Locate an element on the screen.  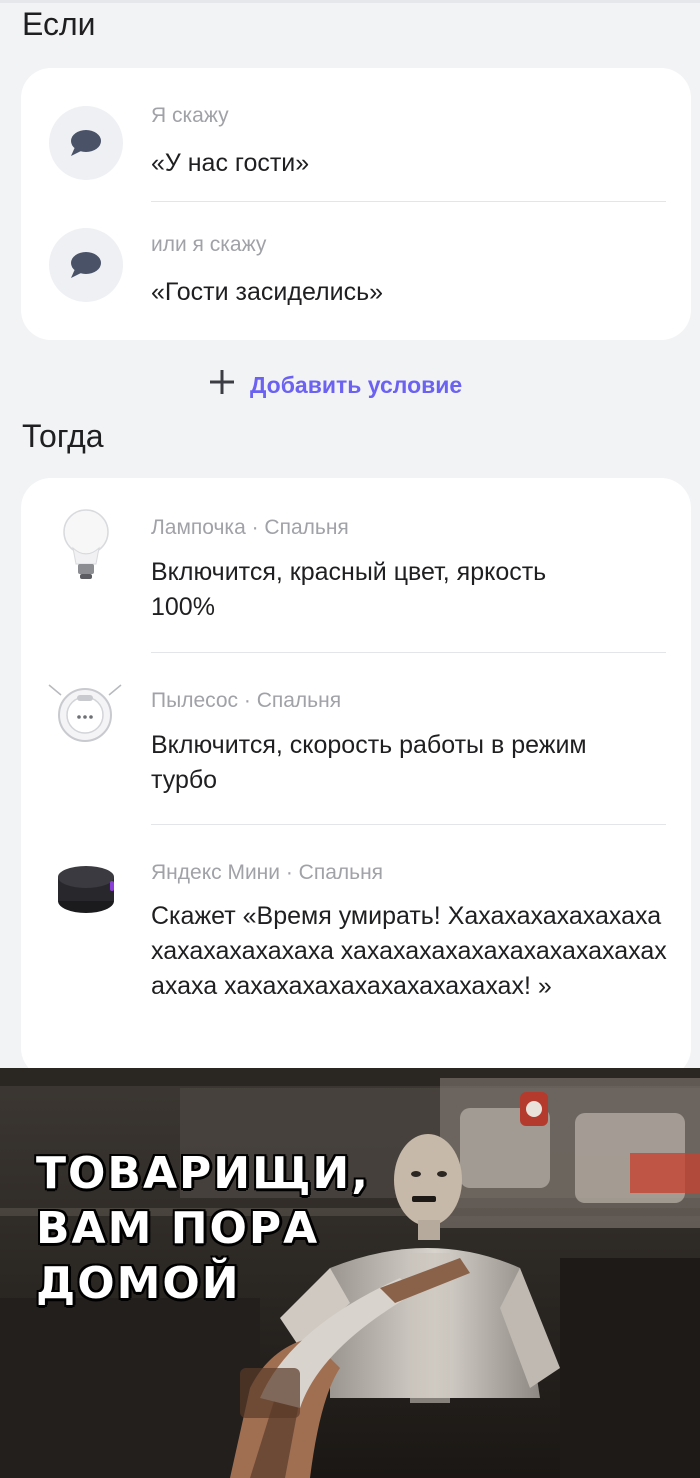
plus-icon is located at coordinates (222, 385).